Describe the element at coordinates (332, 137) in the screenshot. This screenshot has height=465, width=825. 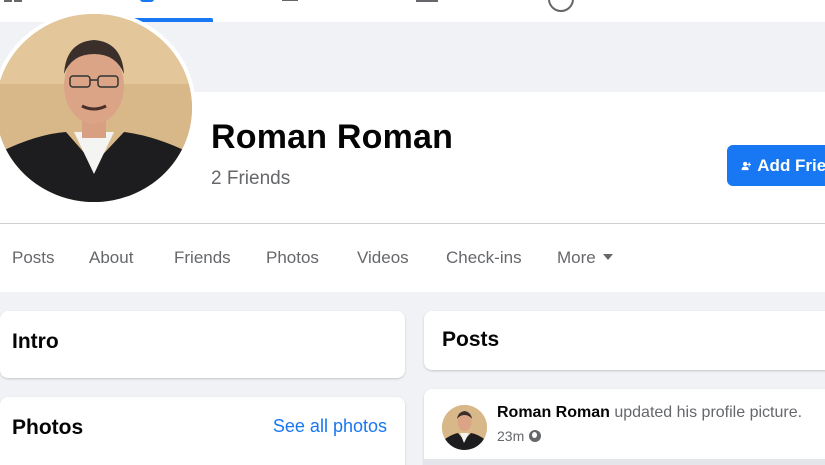
I see `profile-name: Roman Roman` at that location.